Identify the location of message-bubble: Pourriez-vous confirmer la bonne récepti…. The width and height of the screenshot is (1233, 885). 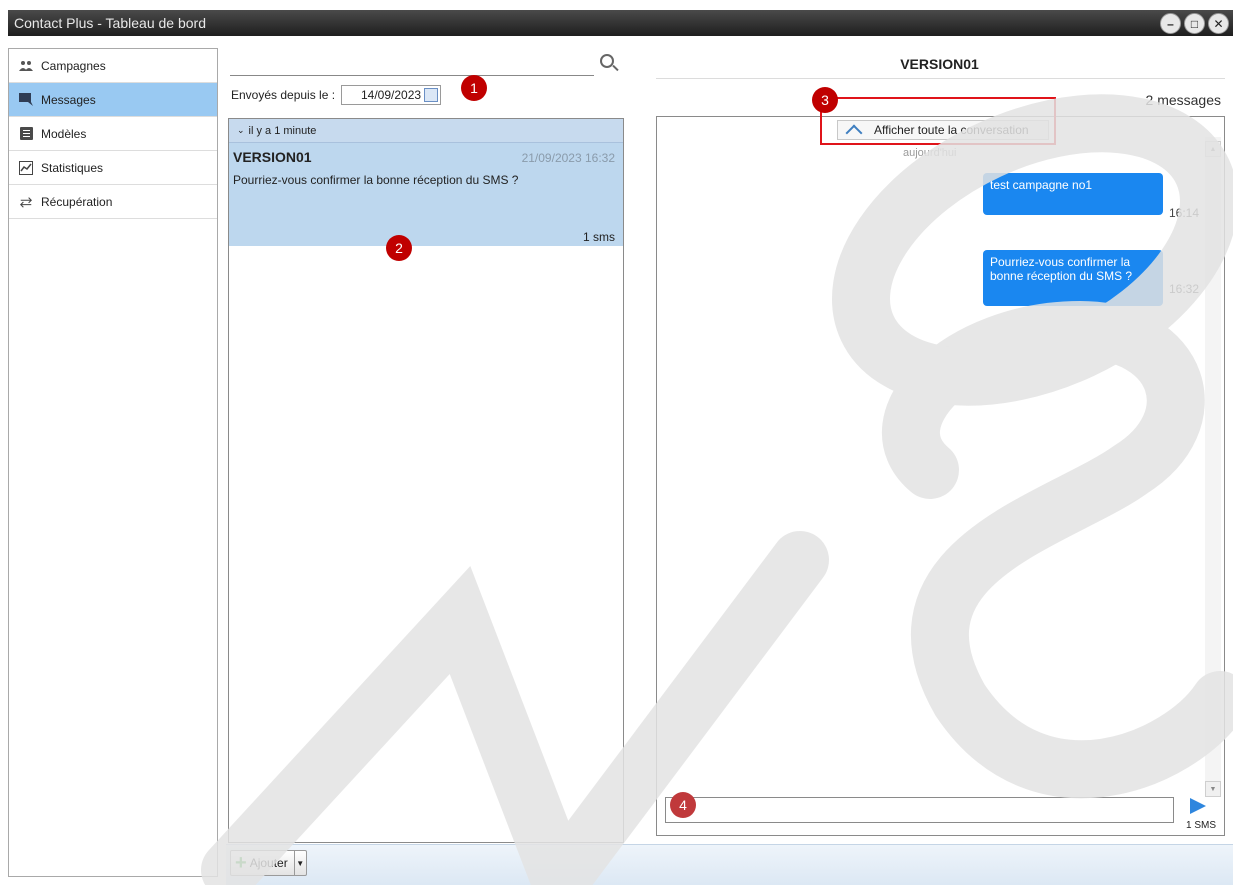
(1073, 278).